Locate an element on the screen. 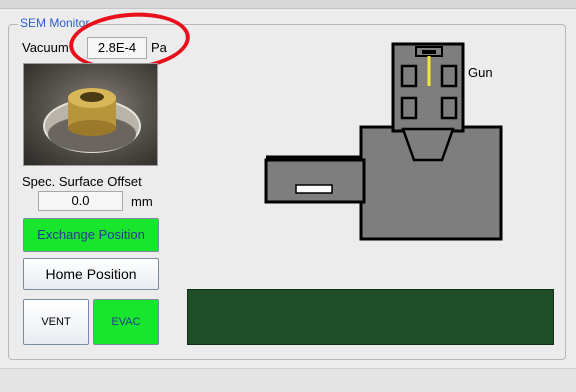  evac-button: EVAC is located at coordinates (126, 322).